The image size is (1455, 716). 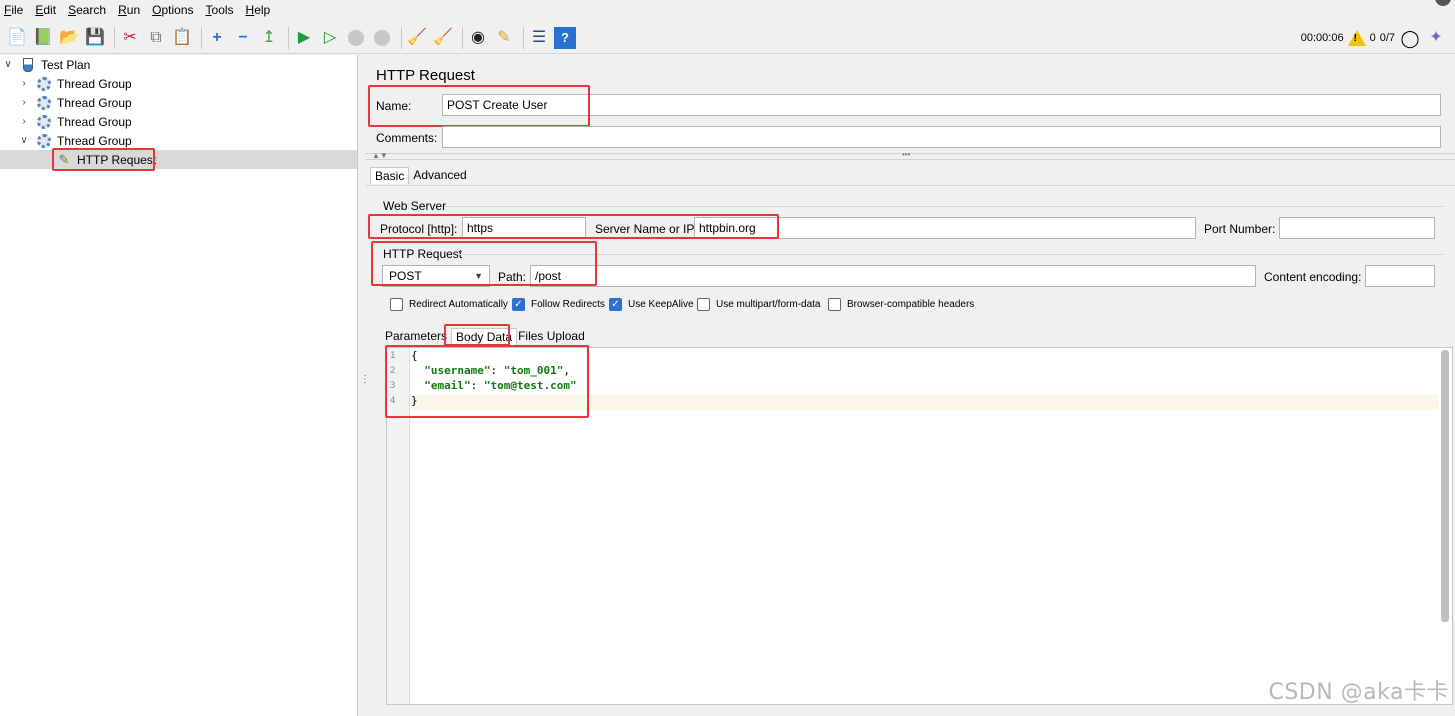 What do you see at coordinates (130, 38) in the screenshot?
I see `cut-icon: ✂` at bounding box center [130, 38].